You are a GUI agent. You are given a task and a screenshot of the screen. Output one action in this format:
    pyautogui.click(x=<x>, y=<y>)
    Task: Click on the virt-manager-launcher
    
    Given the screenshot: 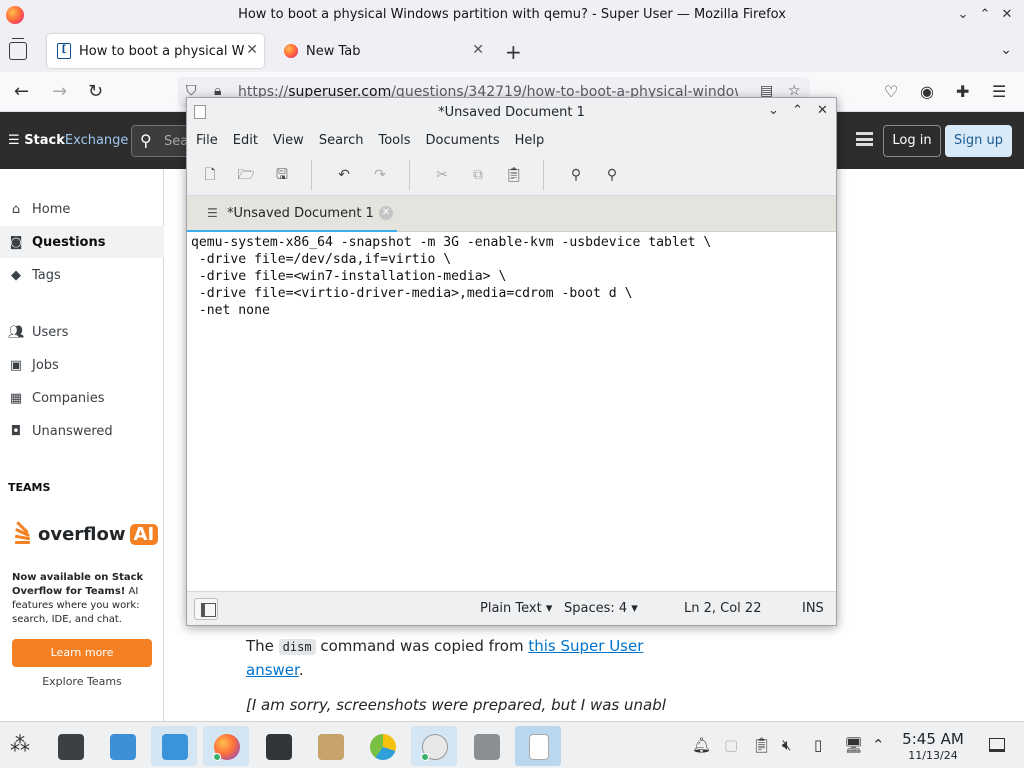 What is the action you would take?
    pyautogui.click(x=434, y=746)
    